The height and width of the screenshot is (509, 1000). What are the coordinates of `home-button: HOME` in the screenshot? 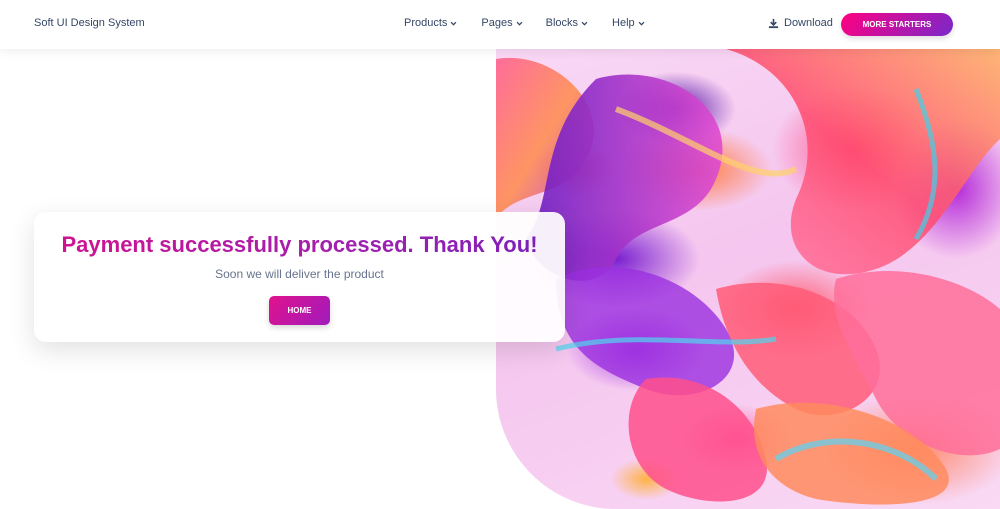 It's located at (299, 310).